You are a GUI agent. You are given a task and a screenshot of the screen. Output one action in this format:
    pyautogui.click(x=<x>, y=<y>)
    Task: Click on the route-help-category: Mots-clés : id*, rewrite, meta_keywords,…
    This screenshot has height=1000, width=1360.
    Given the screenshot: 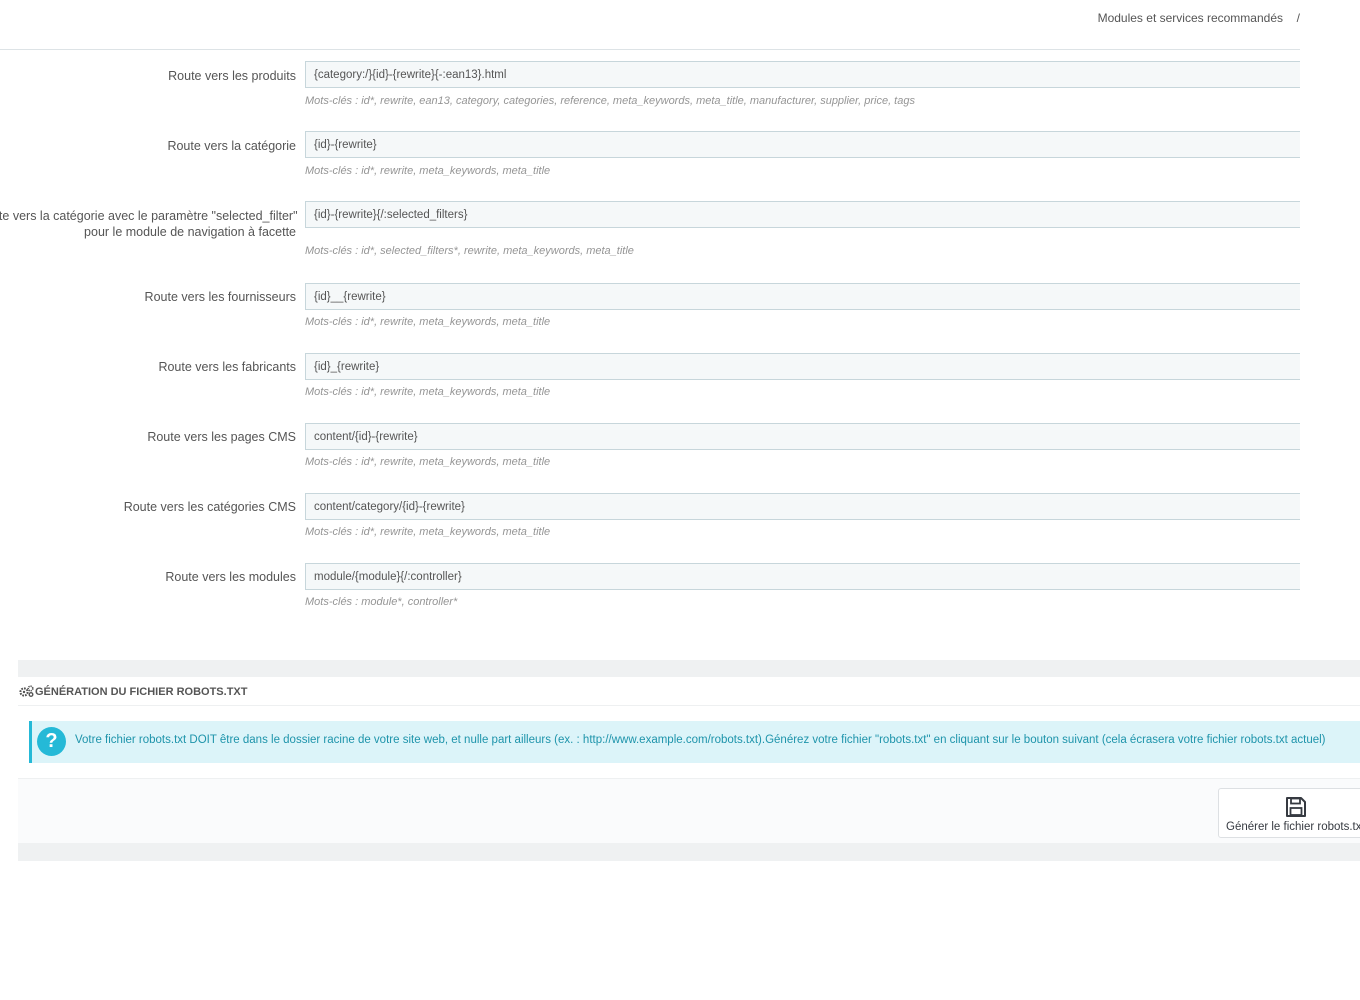 What is the action you would take?
    pyautogui.click(x=428, y=171)
    